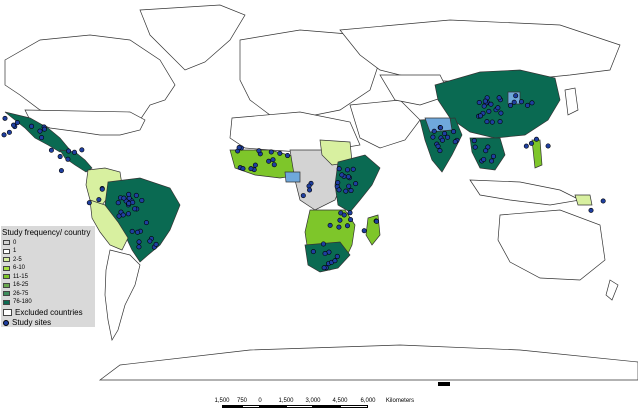 This screenshot has height=414, width=638. What do you see at coordinates (21, 285) in the screenshot?
I see `legend-class-label: 16-25` at bounding box center [21, 285].